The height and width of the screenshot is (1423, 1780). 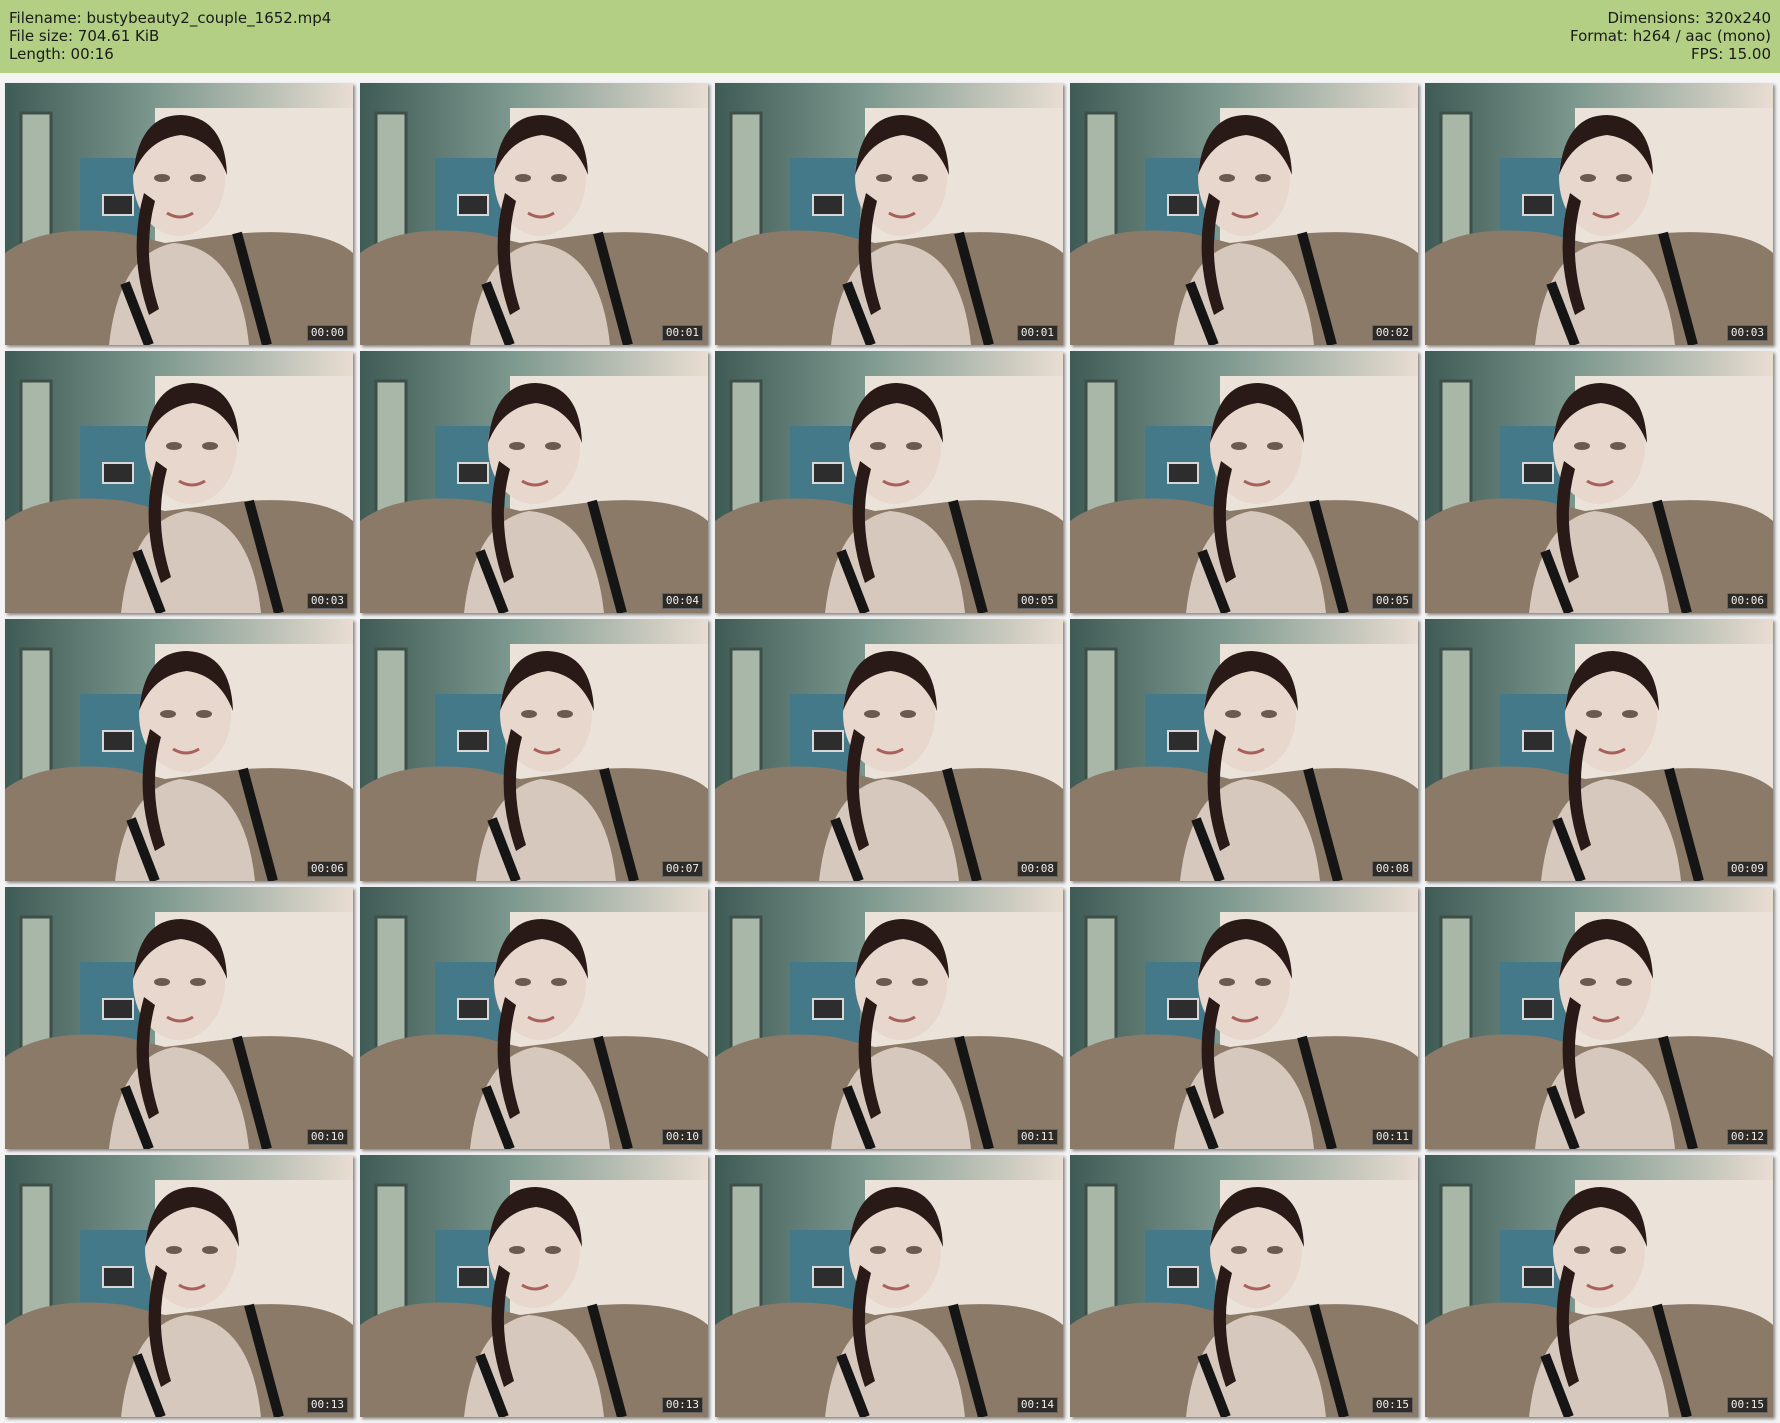 I want to click on thumbnail-timestamp: 00:00, so click(x=327, y=333).